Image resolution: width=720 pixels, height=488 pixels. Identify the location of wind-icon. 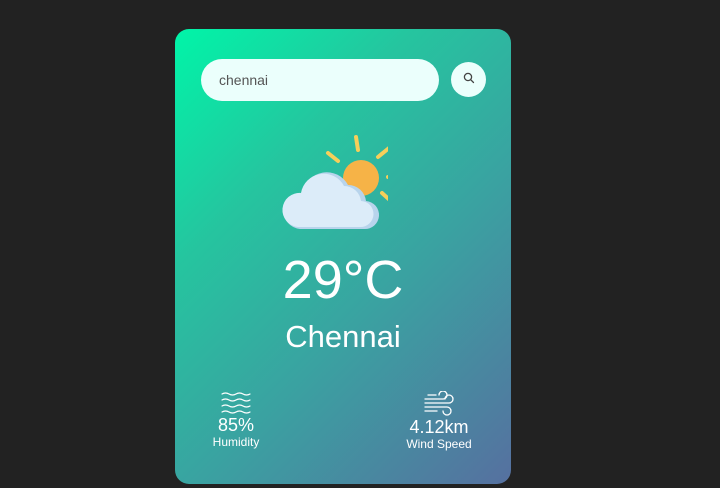
(439, 404).